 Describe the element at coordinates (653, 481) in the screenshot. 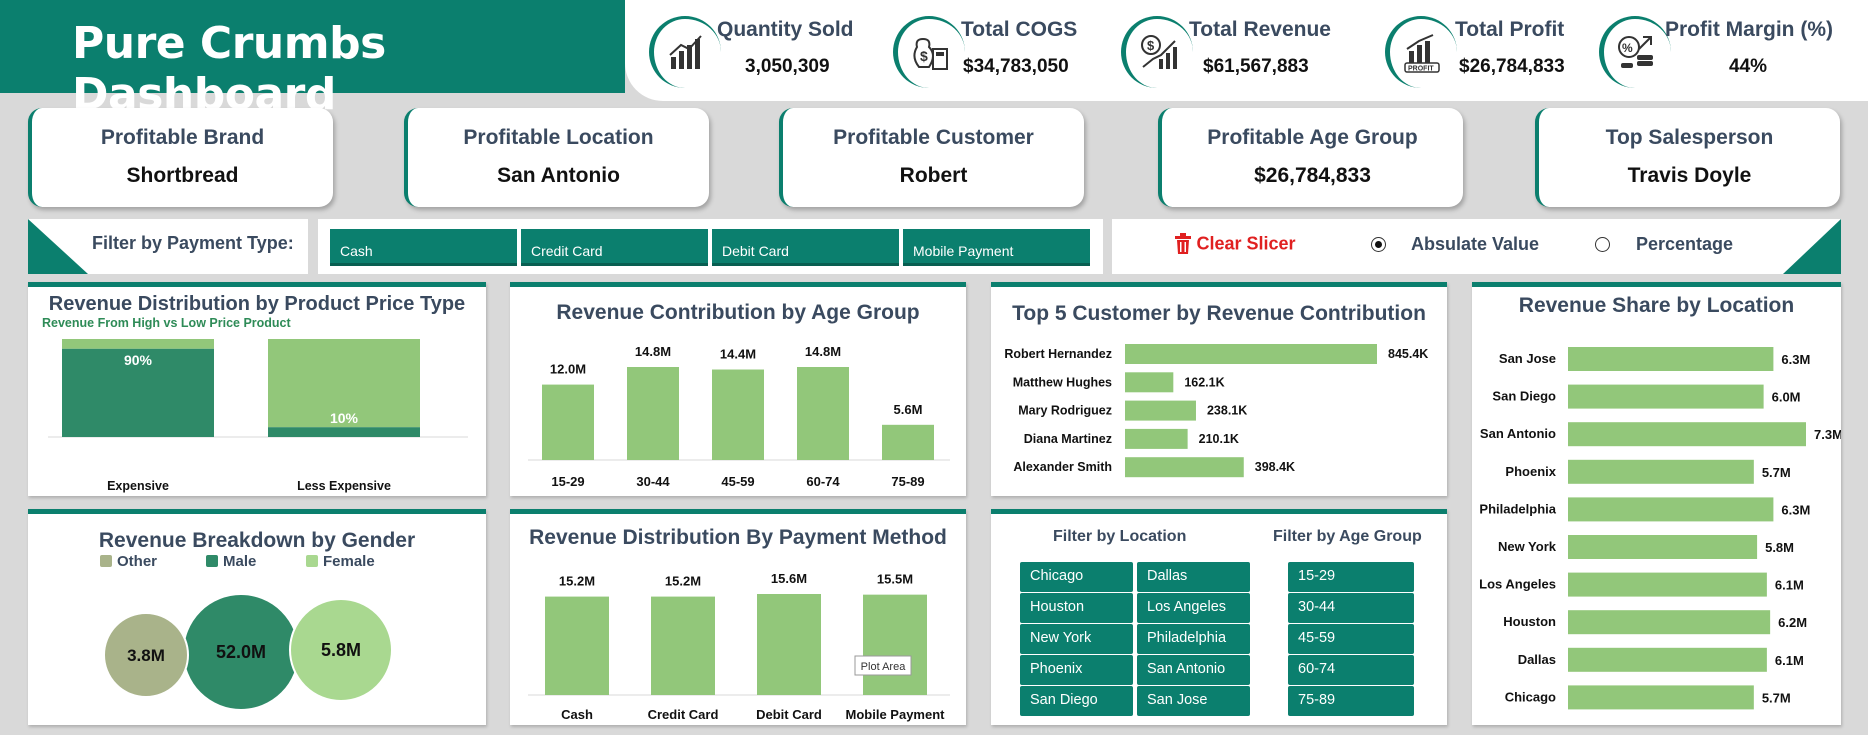

I see `tick-label: 30-44` at that location.